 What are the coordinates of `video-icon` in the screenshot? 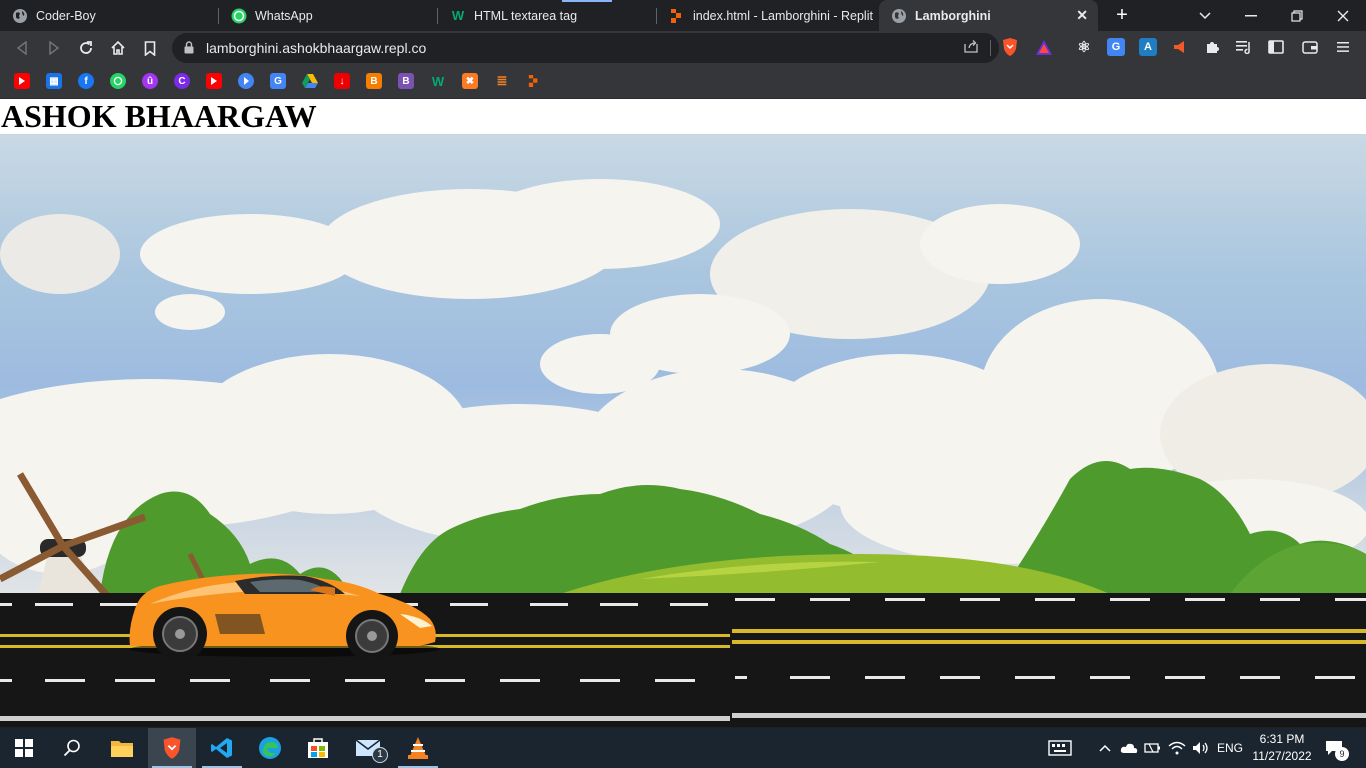 It's located at (246, 81).